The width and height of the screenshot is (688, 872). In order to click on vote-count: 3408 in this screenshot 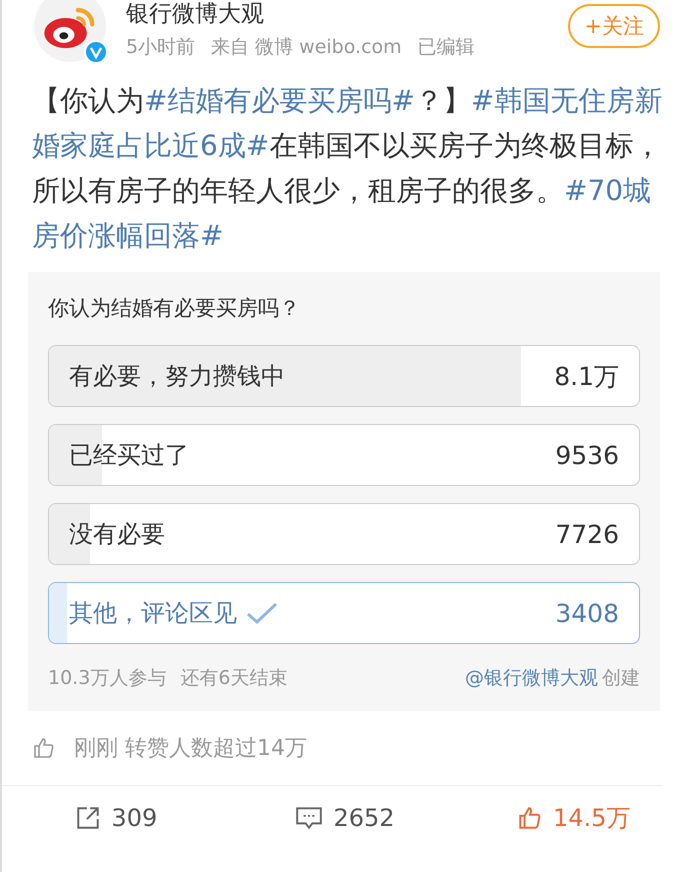, I will do `click(587, 613)`.